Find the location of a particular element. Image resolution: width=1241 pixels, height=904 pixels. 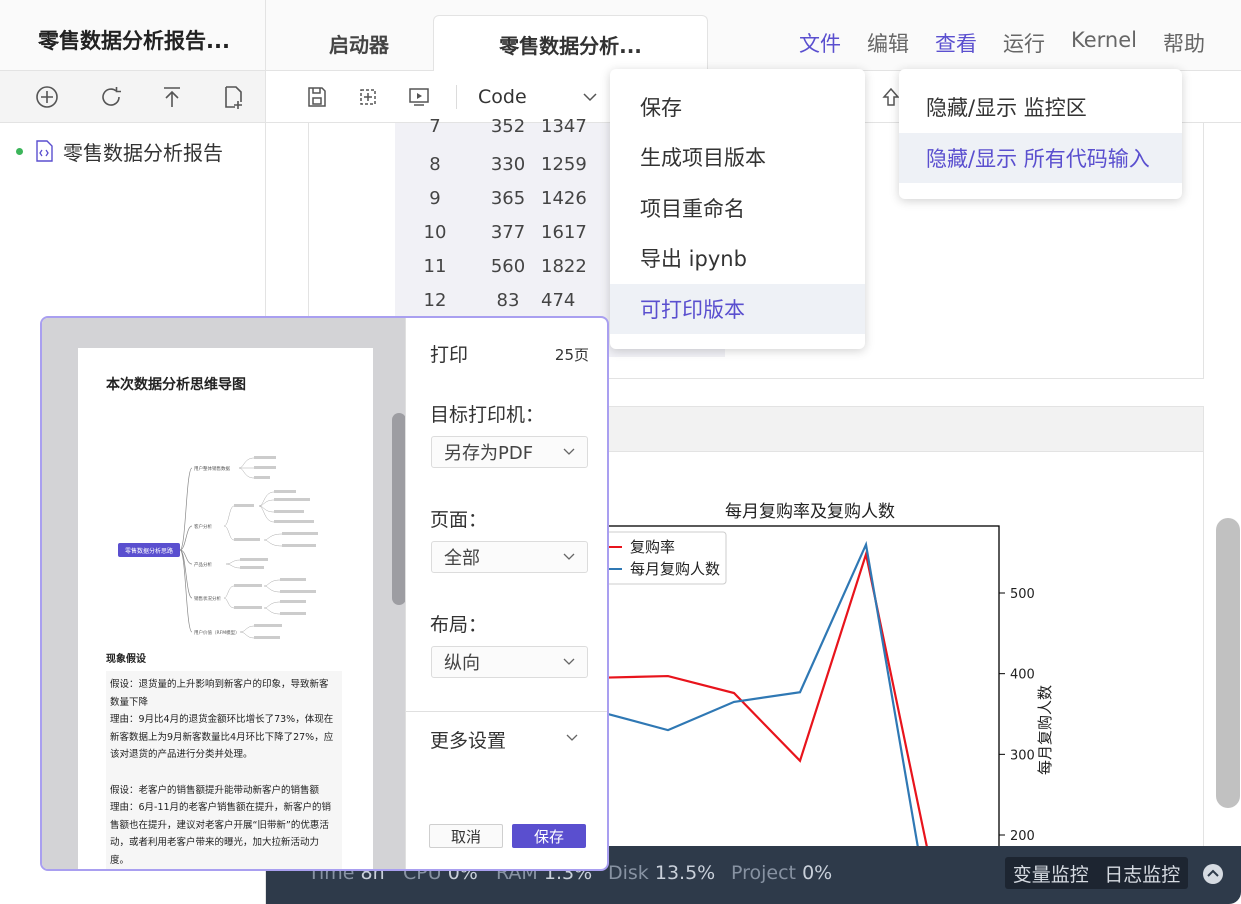

printer-select: 另存为PDF is located at coordinates (509, 452).